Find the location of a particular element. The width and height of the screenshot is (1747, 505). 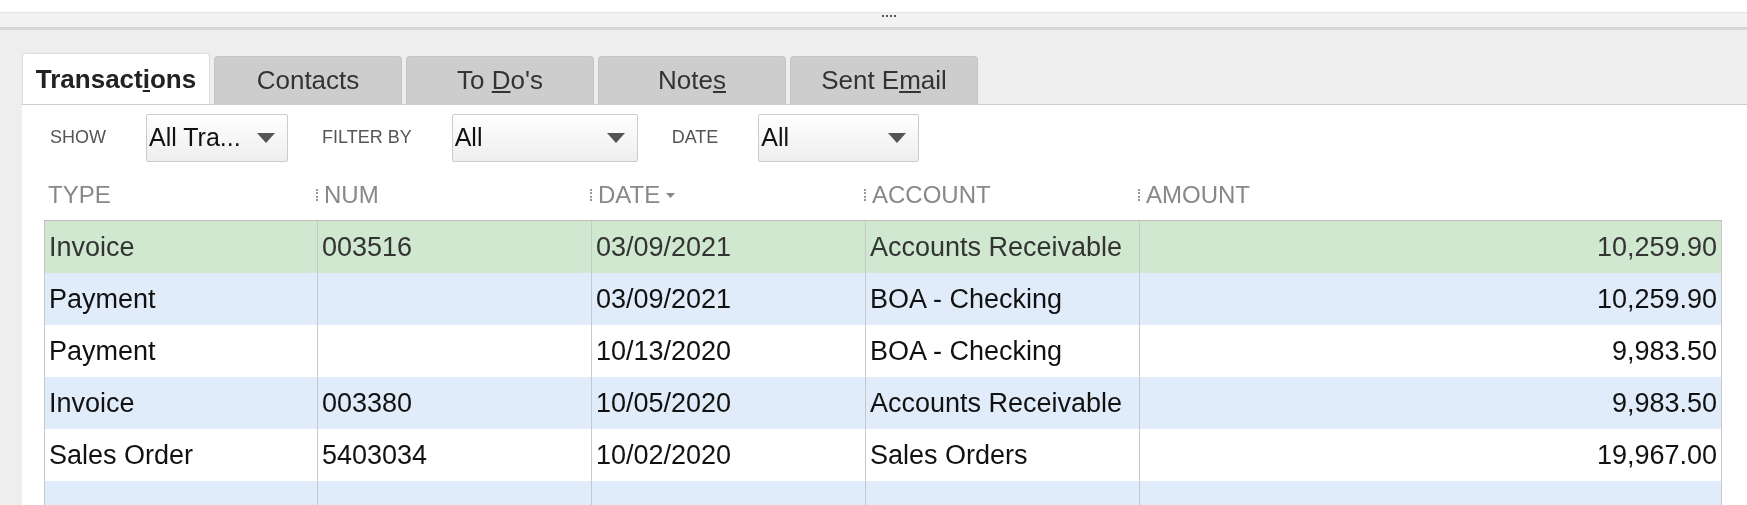

table-row: Invoice 003516 03/09/2021 Accounts Receivable 10,259.90 is located at coordinates (883, 247).